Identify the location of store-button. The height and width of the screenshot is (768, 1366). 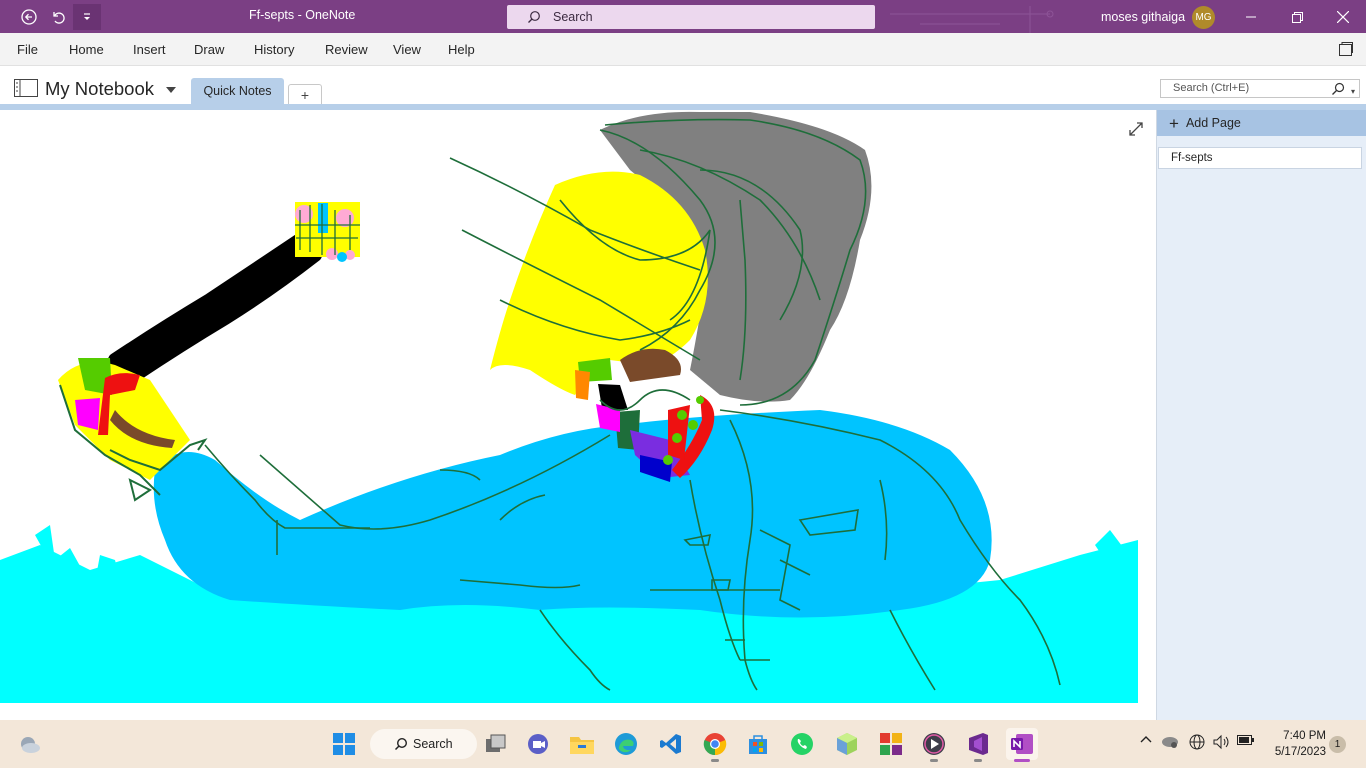
(758, 744).